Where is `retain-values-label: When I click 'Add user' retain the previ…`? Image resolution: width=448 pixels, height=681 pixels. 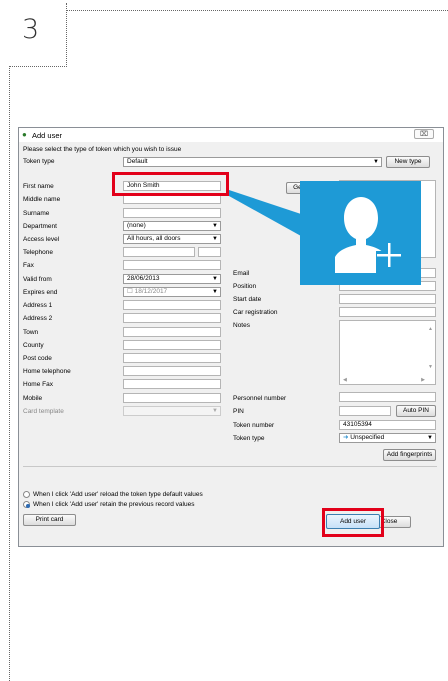
retain-values-label: When I click 'Add user' retain the previ… is located at coordinates (114, 504).